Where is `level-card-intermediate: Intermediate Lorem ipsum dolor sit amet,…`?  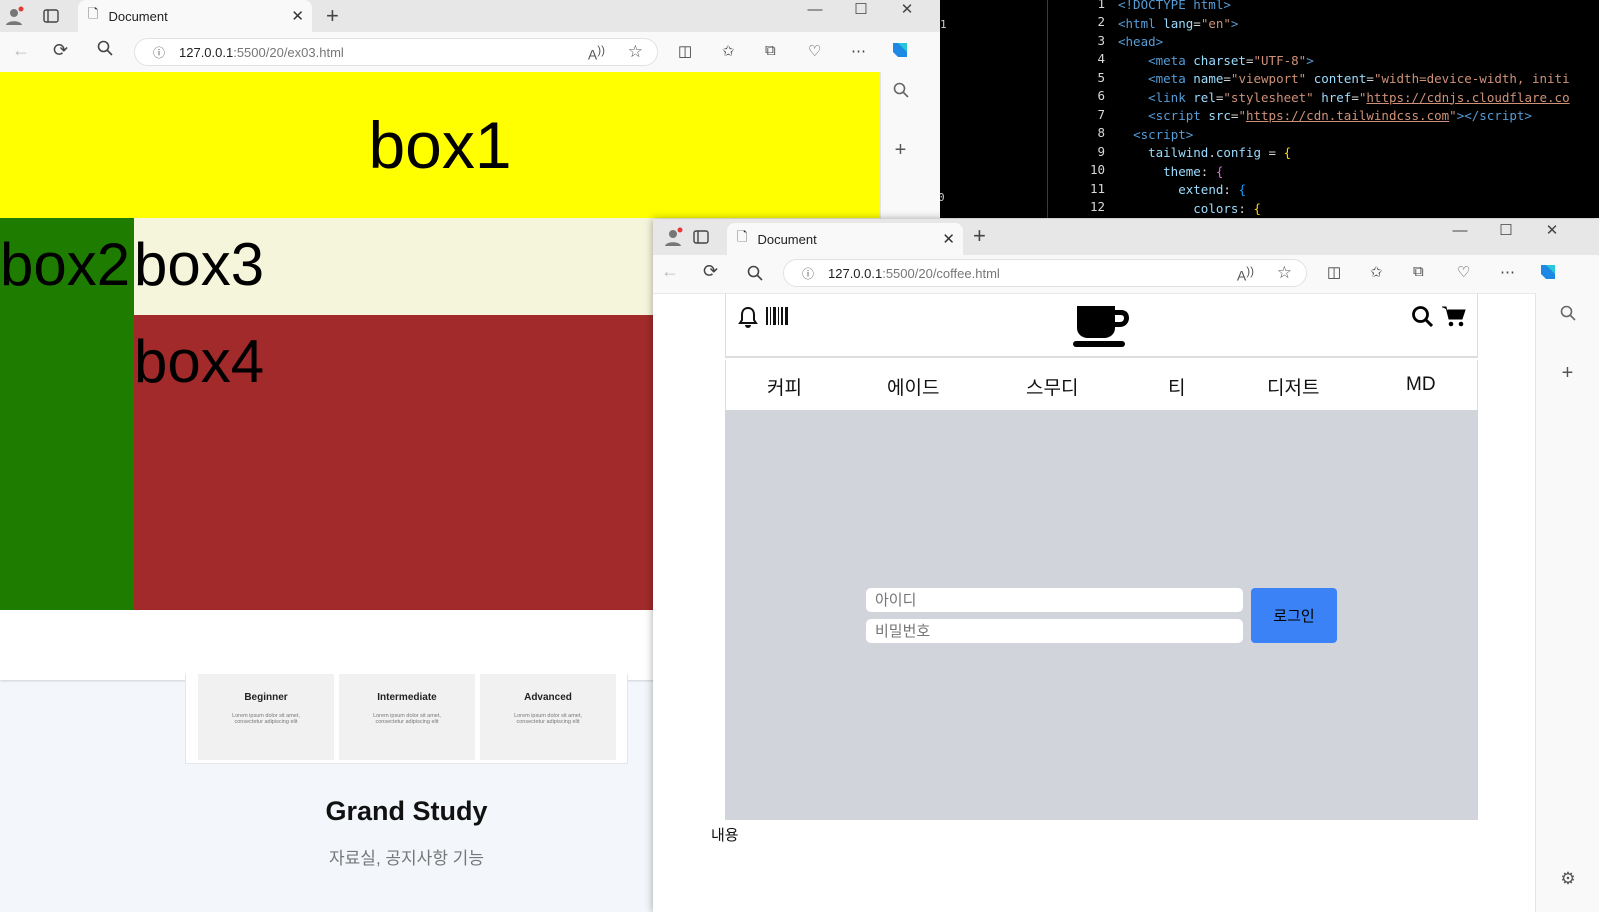
level-card-intermediate: Intermediate Lorem ipsum dolor sit amet,… is located at coordinates (407, 717).